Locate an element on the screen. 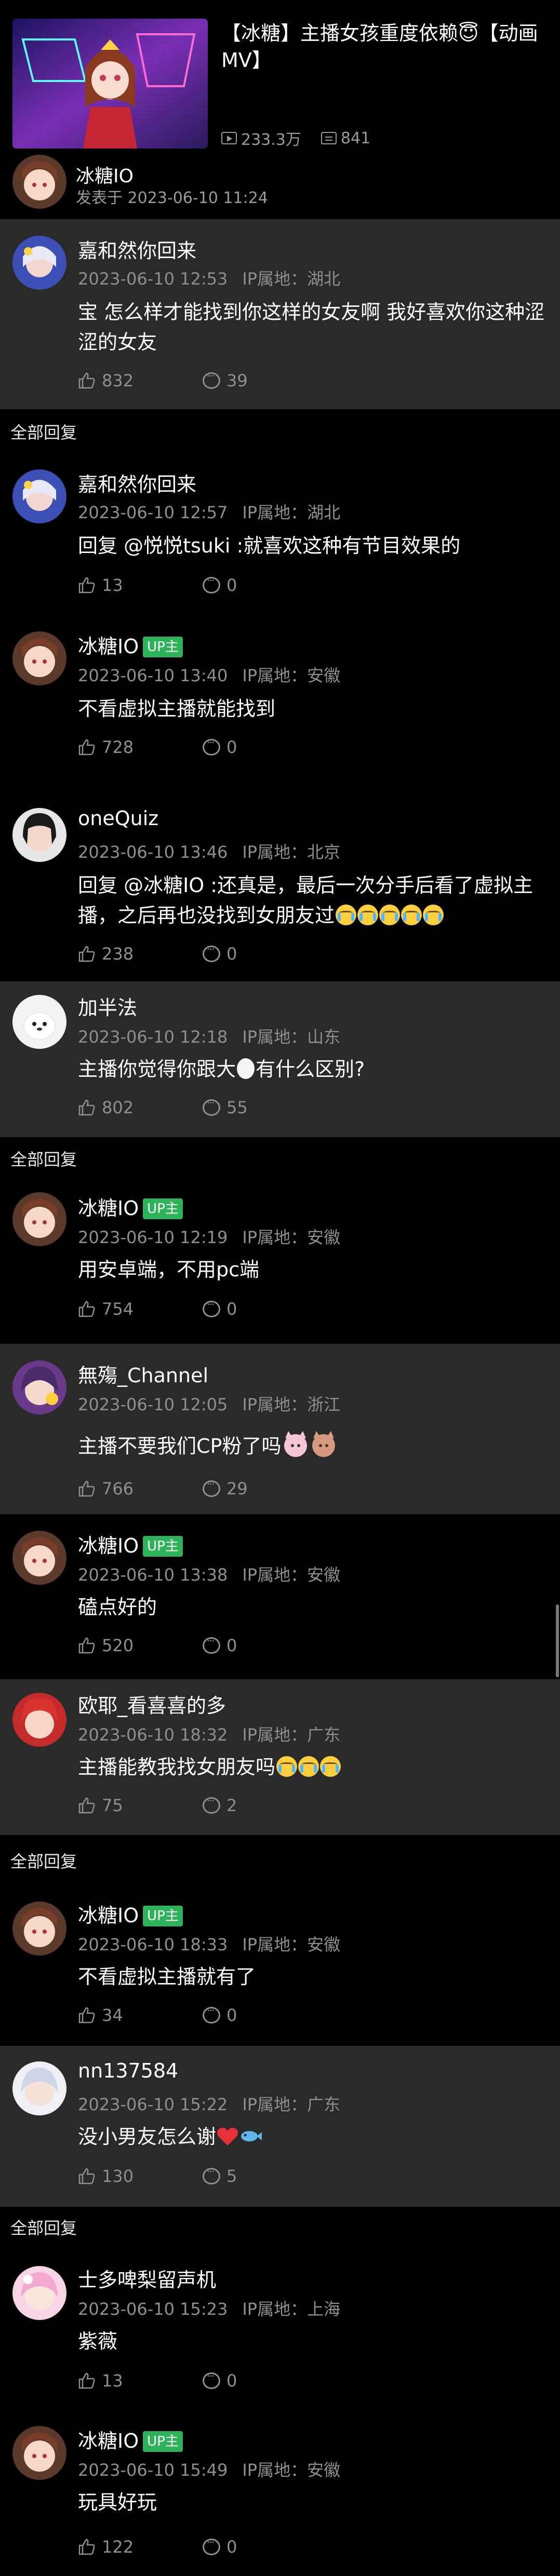 This screenshot has width=560, height=2576. like-button: 802 is located at coordinates (140, 1107).